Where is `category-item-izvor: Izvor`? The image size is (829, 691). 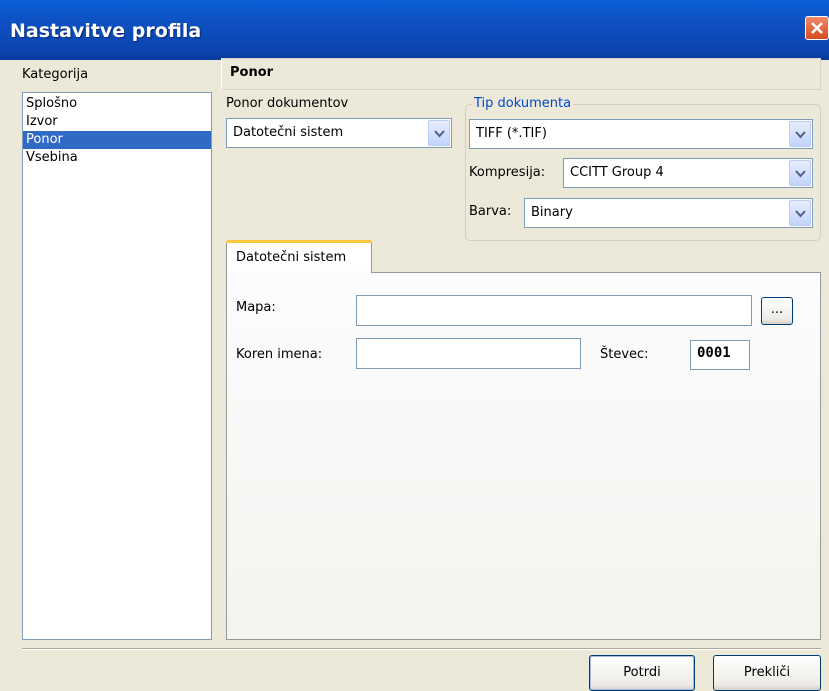
category-item-izvor: Izvor is located at coordinates (117, 122).